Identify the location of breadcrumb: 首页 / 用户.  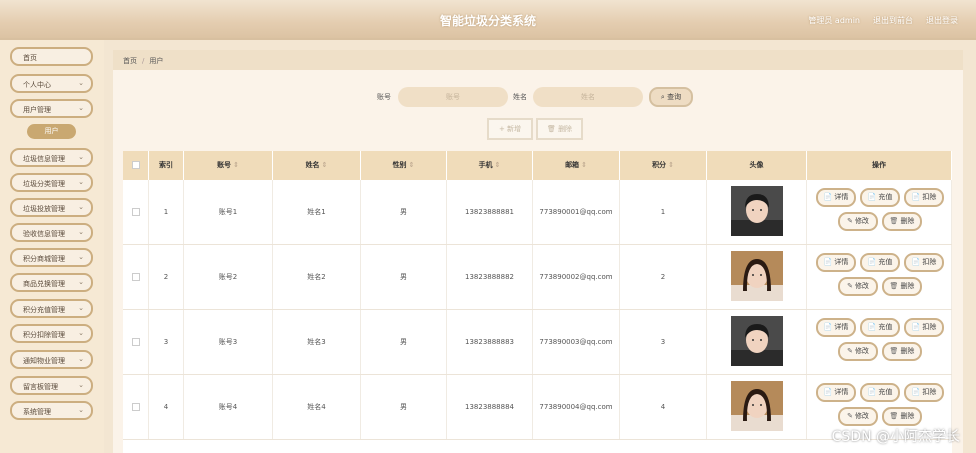
(538, 60).